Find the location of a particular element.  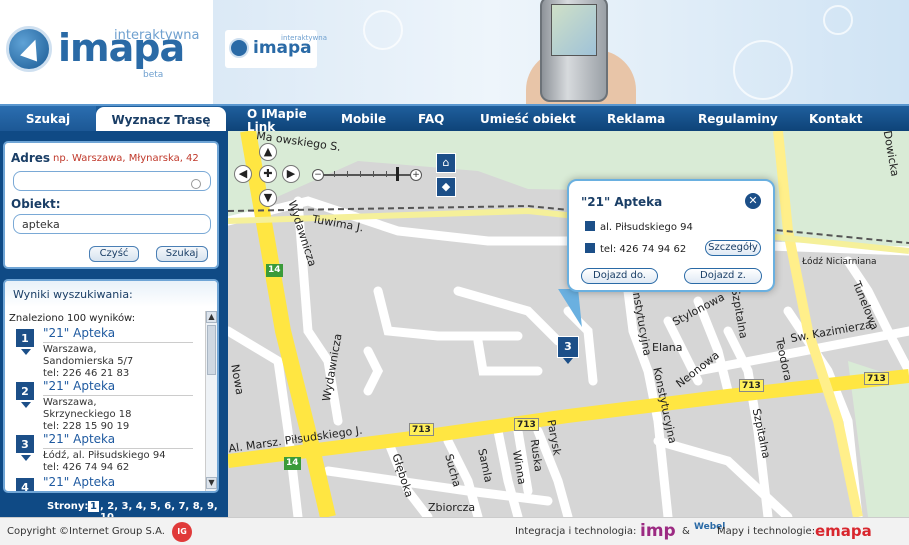

street-label: Zbiorcza is located at coordinates (452, 507).